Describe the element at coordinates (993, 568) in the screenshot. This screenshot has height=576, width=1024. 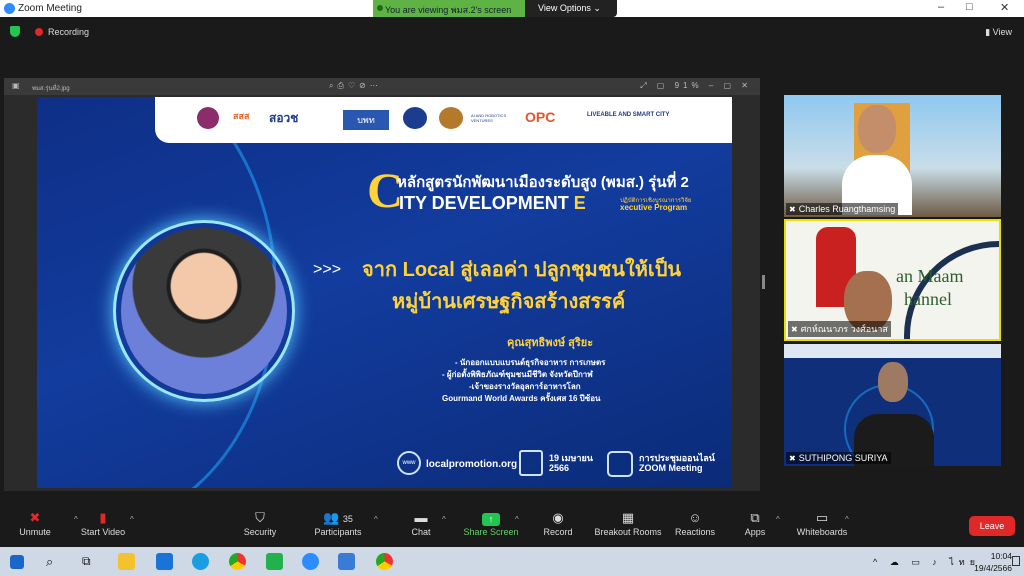
I see `clock-date: 19/4/2566` at that location.